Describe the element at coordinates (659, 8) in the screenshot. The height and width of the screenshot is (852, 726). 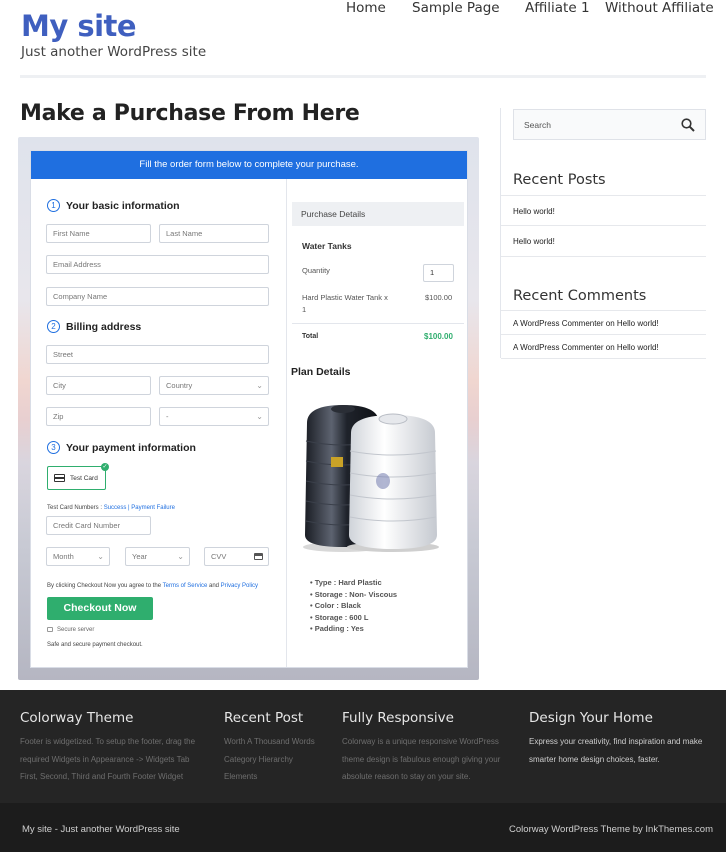
I see `nav-item-without-affiliate: Without Affiliate` at that location.